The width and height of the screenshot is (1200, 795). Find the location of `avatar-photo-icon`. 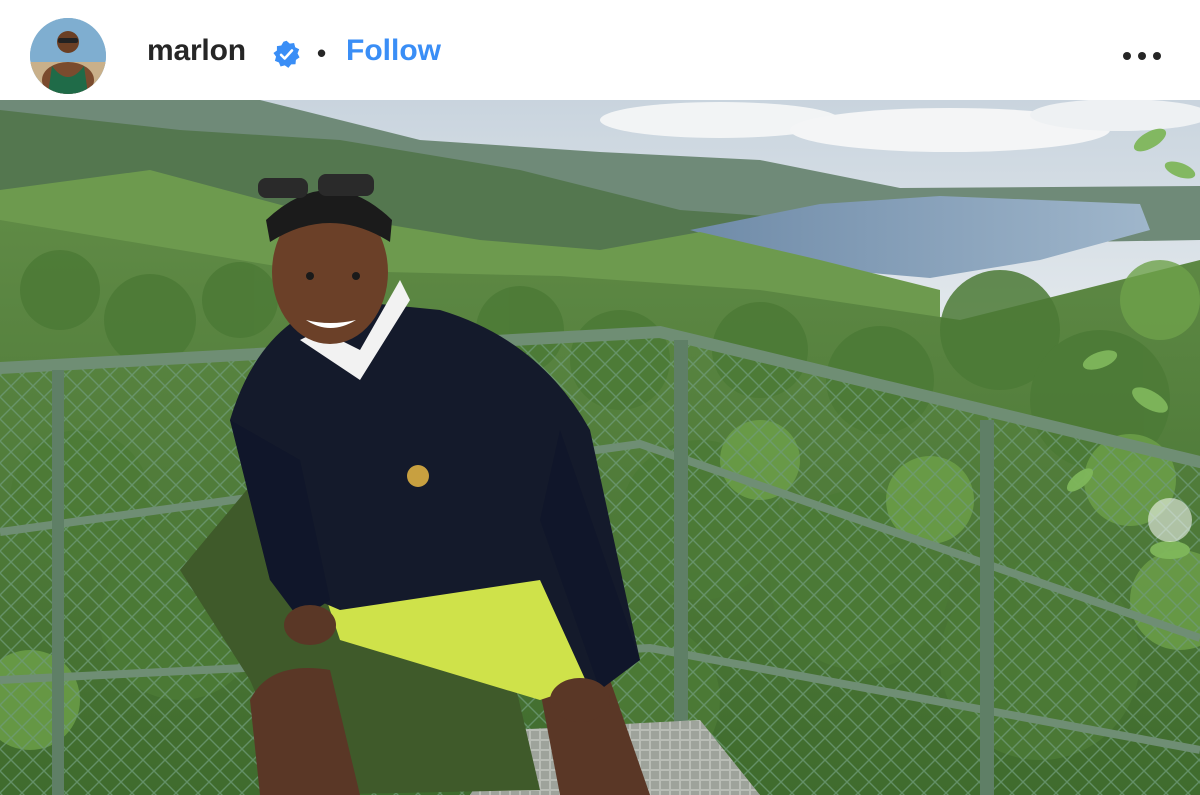

avatar-photo-icon is located at coordinates (68, 56).